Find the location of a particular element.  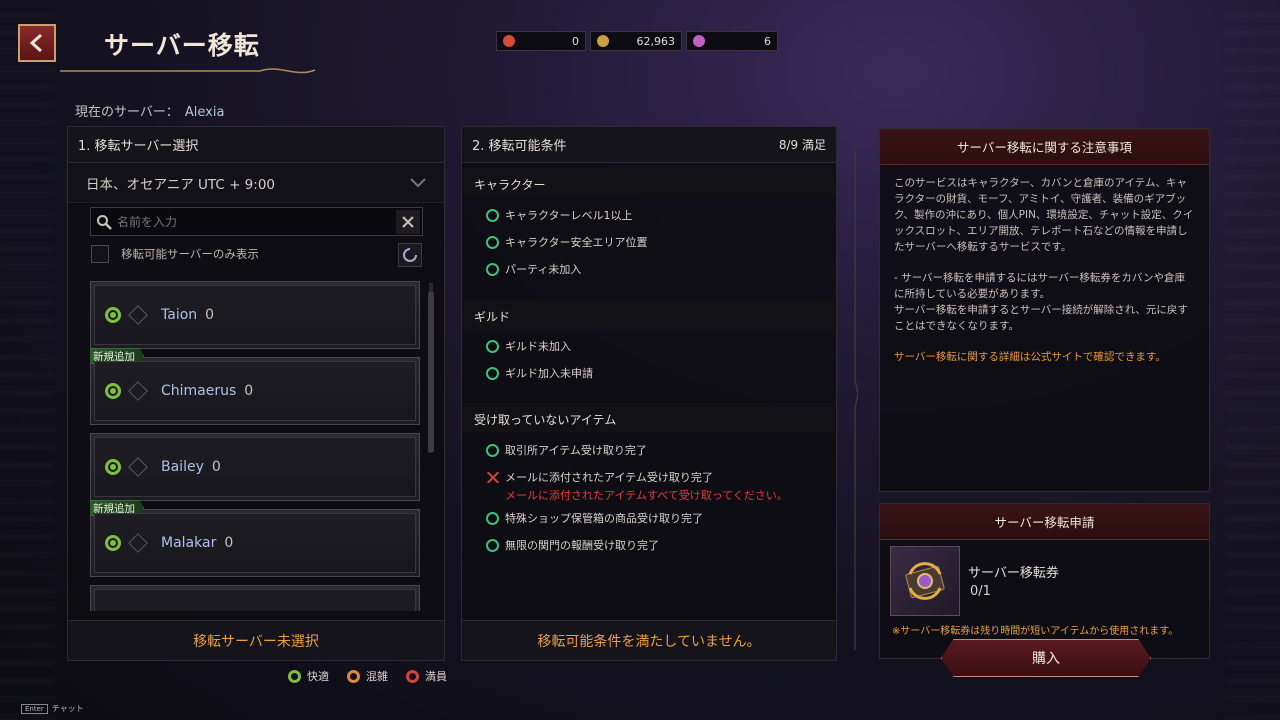

status-full-icon is located at coordinates (412, 676).